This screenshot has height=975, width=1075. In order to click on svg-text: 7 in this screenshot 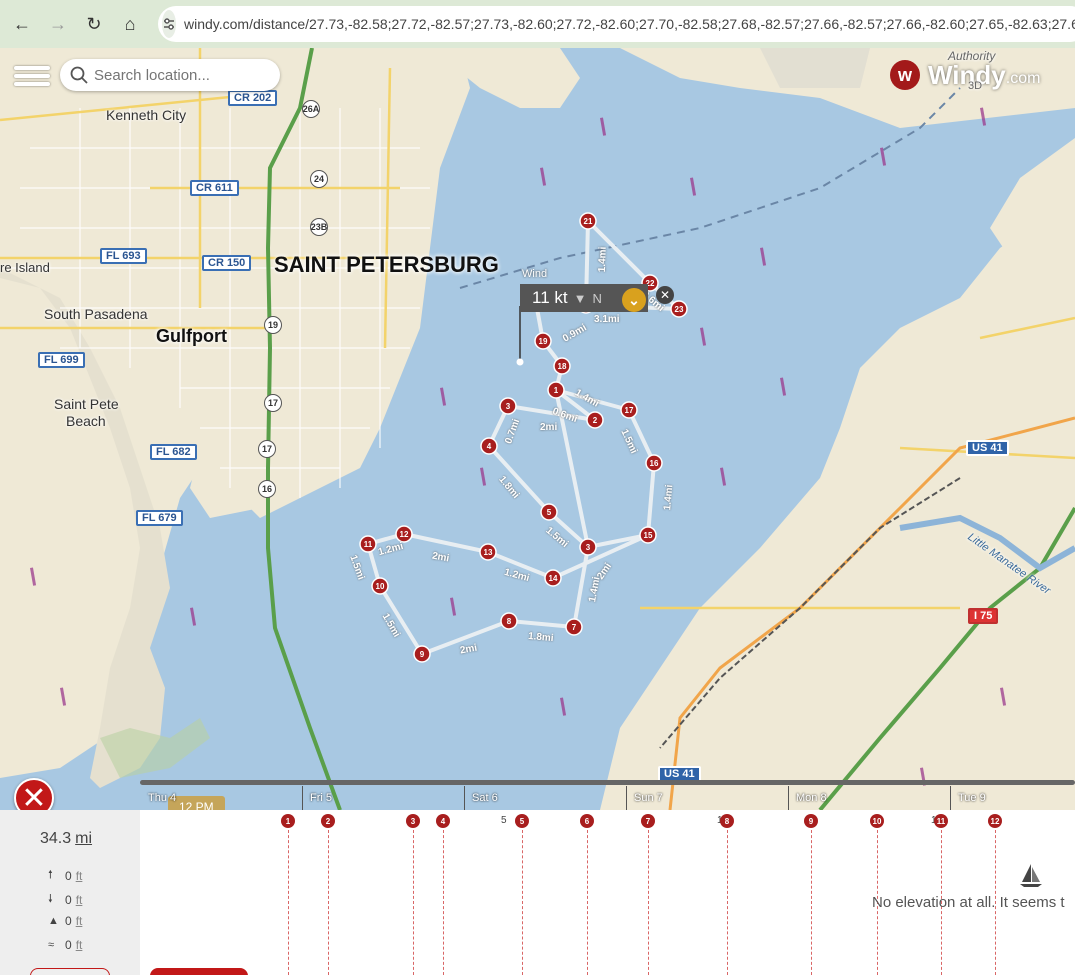, I will do `click(574, 627)`.